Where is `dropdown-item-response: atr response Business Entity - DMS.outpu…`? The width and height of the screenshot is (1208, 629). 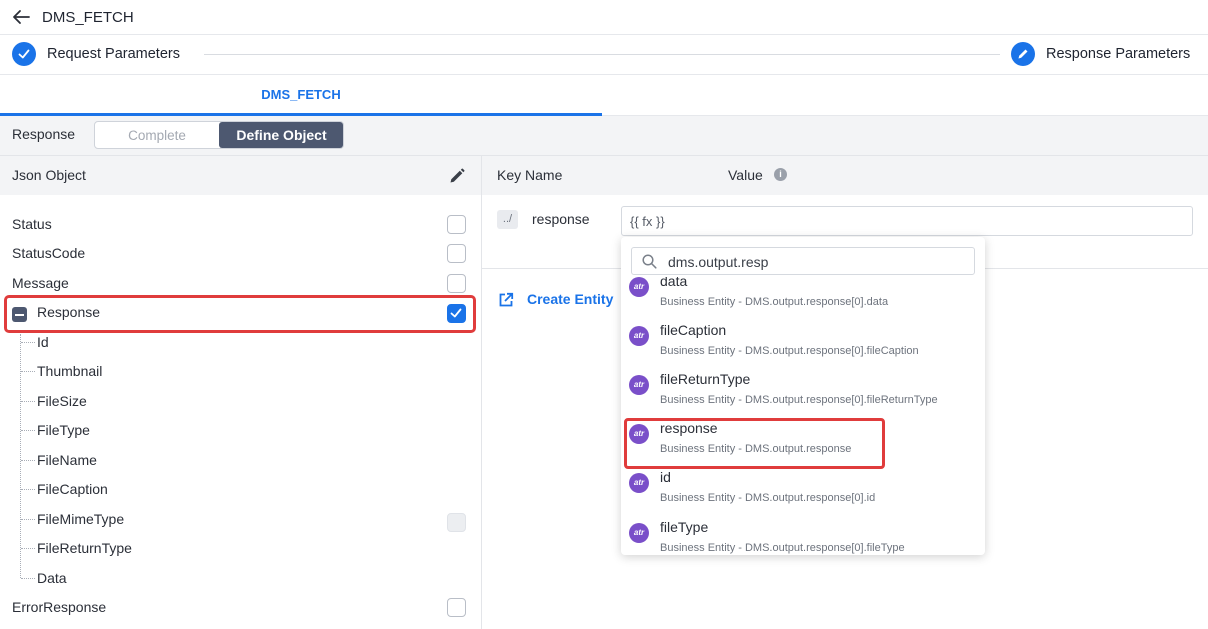
dropdown-item-response: atr response Business Entity - DMS.outpu… is located at coordinates (803, 439).